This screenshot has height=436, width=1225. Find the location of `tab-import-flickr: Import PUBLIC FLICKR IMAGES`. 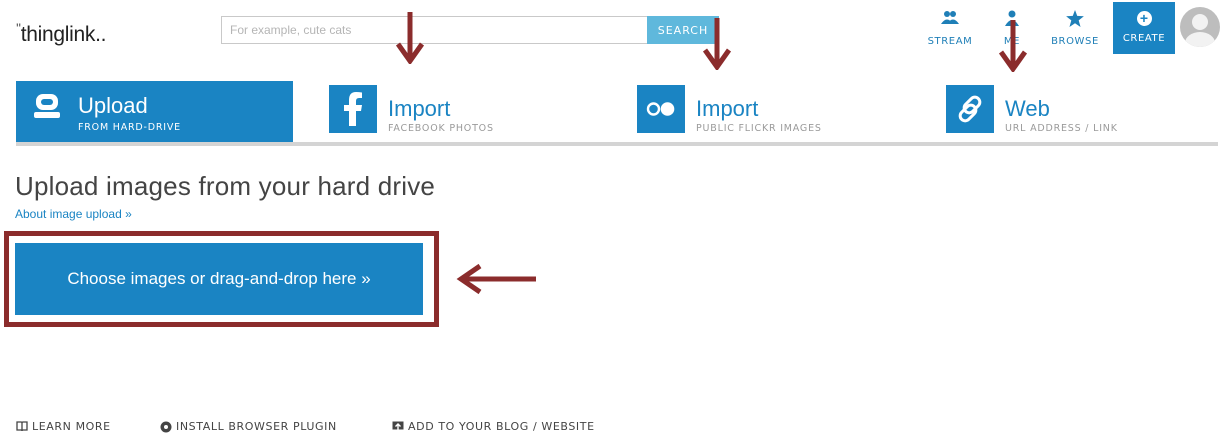

tab-import-flickr: Import PUBLIC FLICKR IMAGES is located at coordinates (777, 112).